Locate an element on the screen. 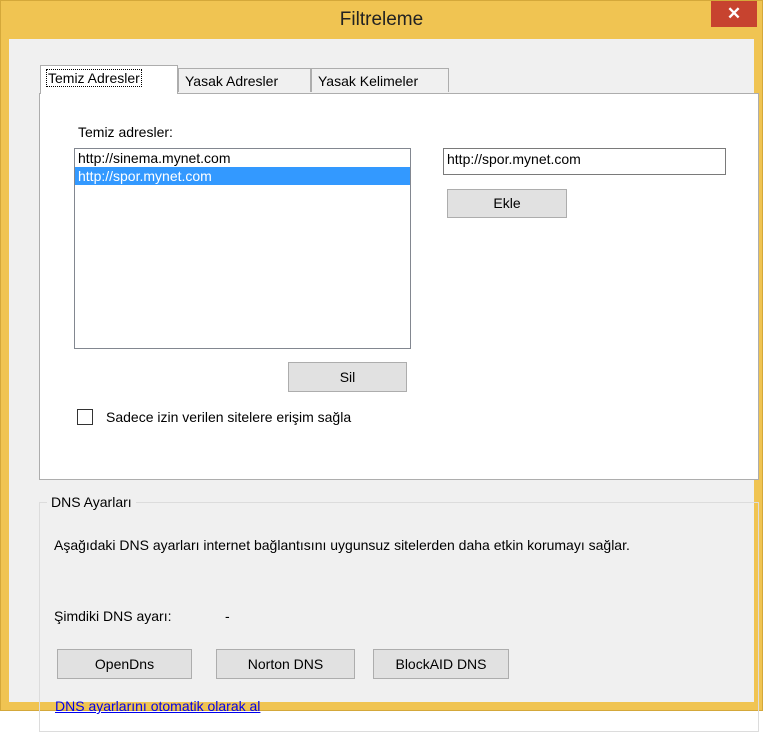  delete-button: Sil is located at coordinates (347, 377).